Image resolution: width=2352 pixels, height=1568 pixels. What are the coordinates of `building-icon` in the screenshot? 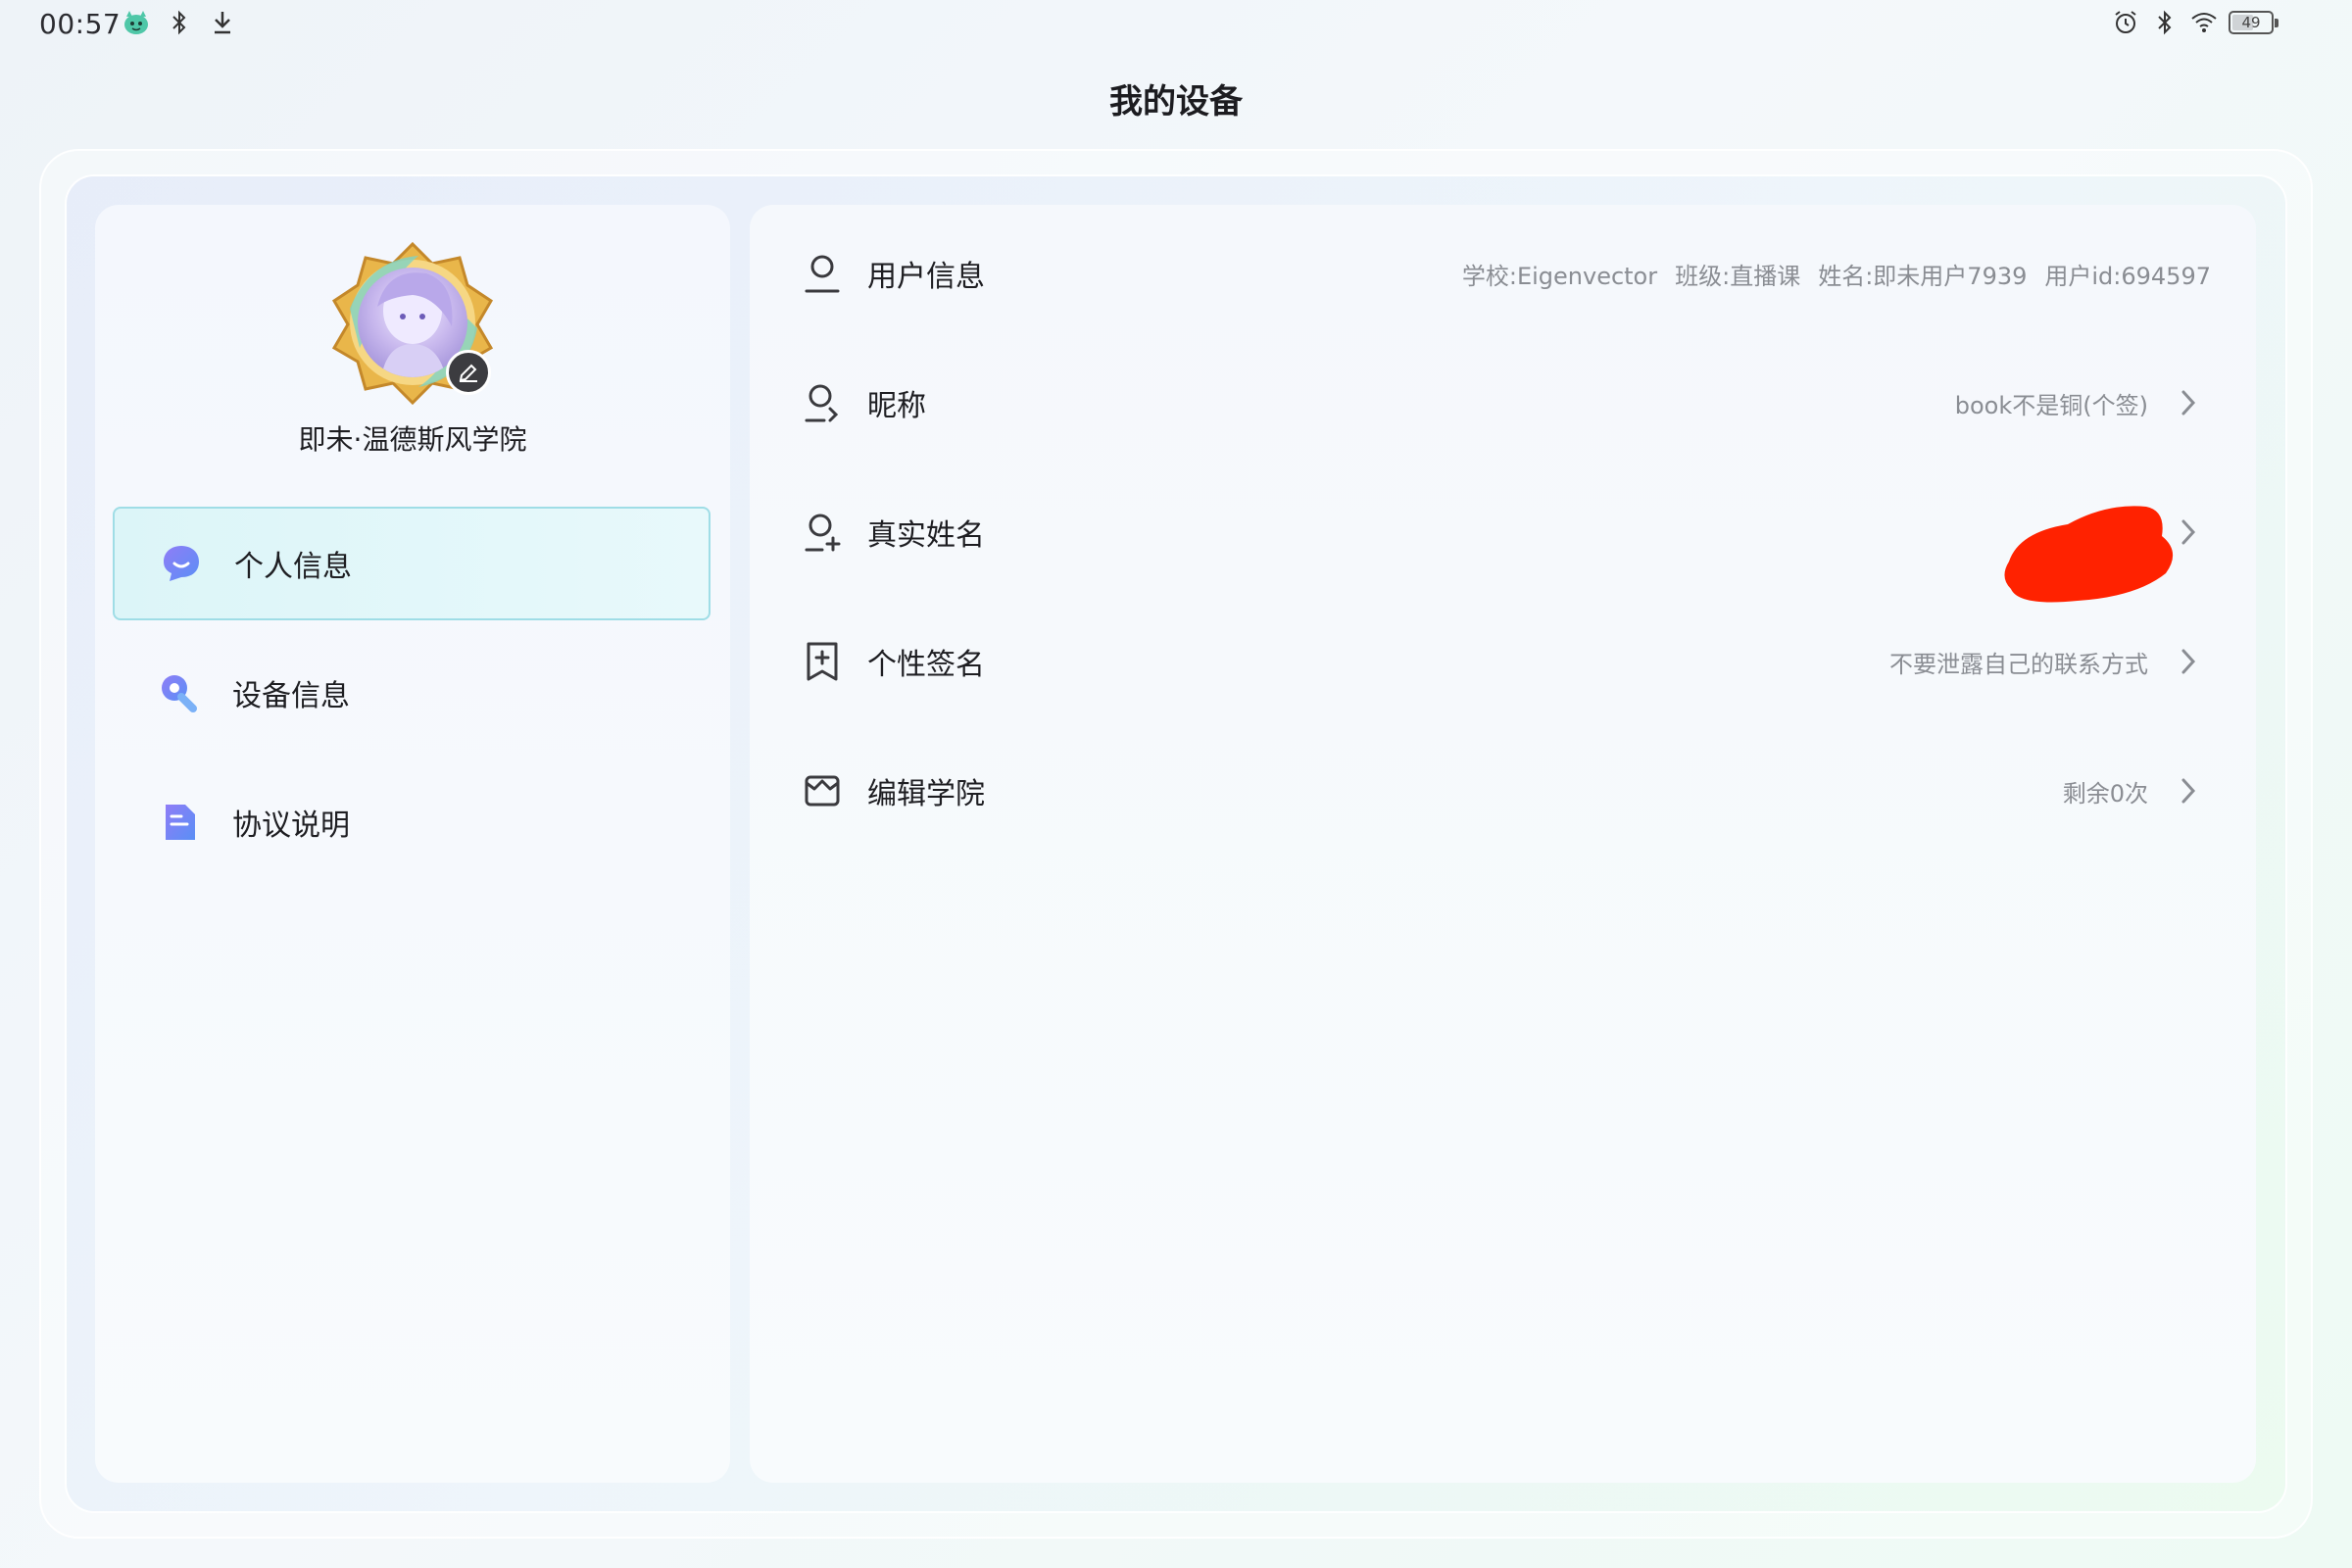 It's located at (822, 790).